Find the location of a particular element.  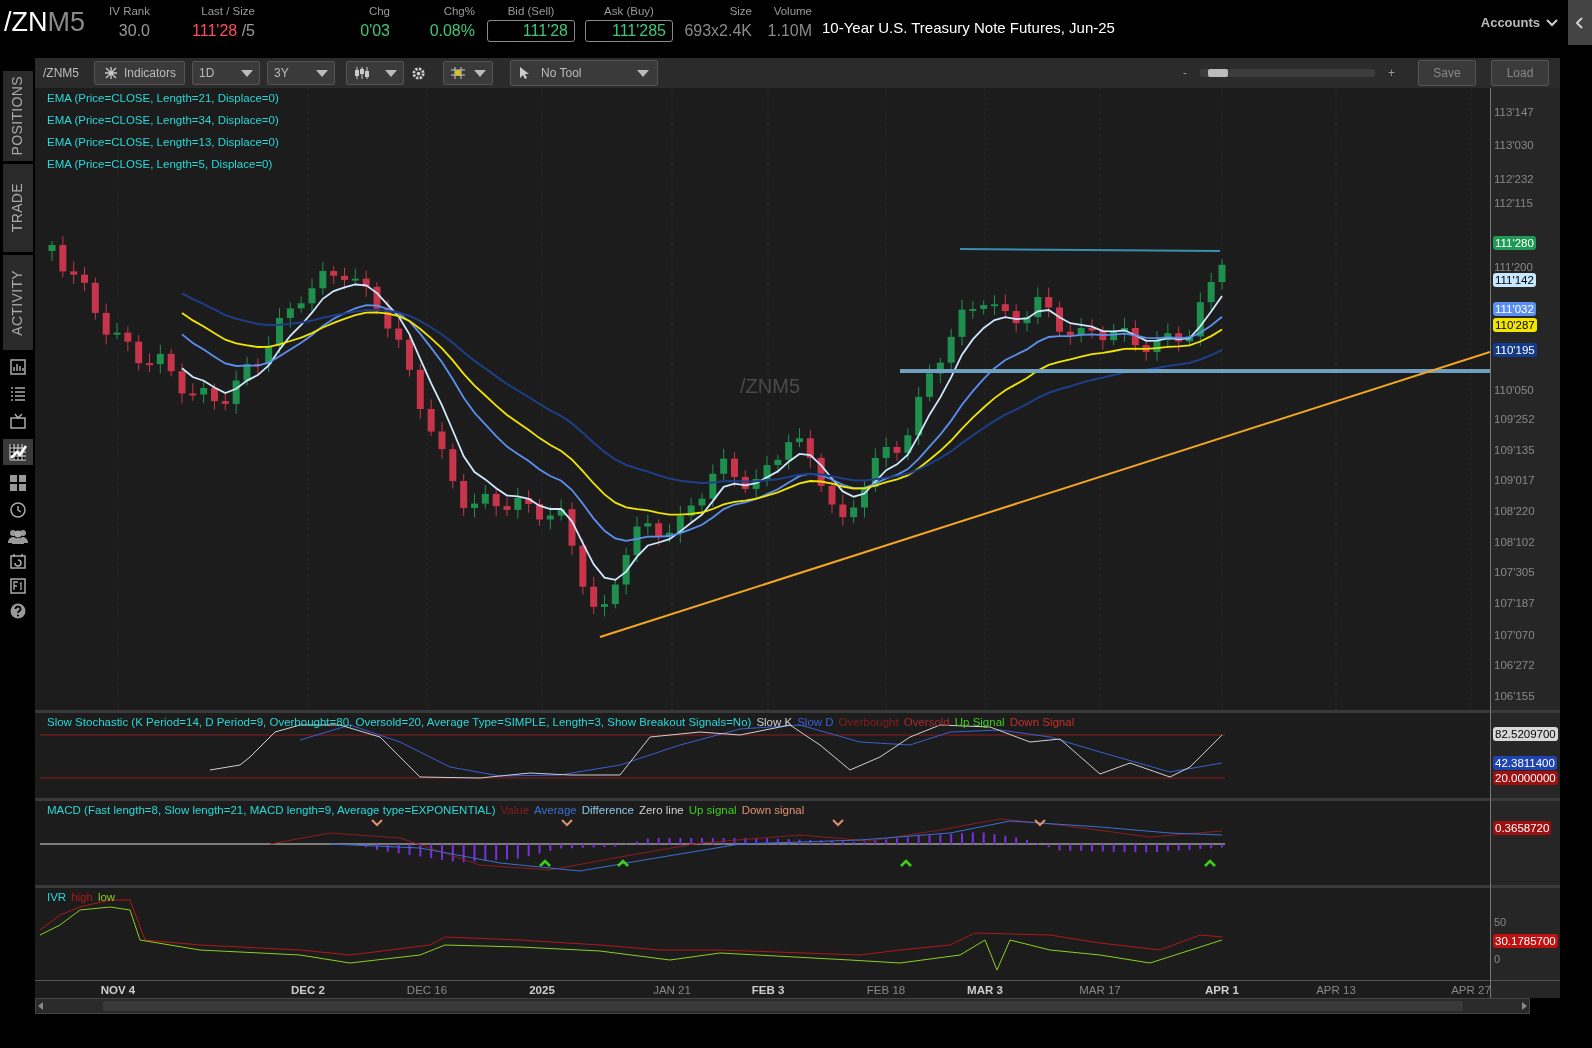

date-label: DEC 2 is located at coordinates (308, 990).